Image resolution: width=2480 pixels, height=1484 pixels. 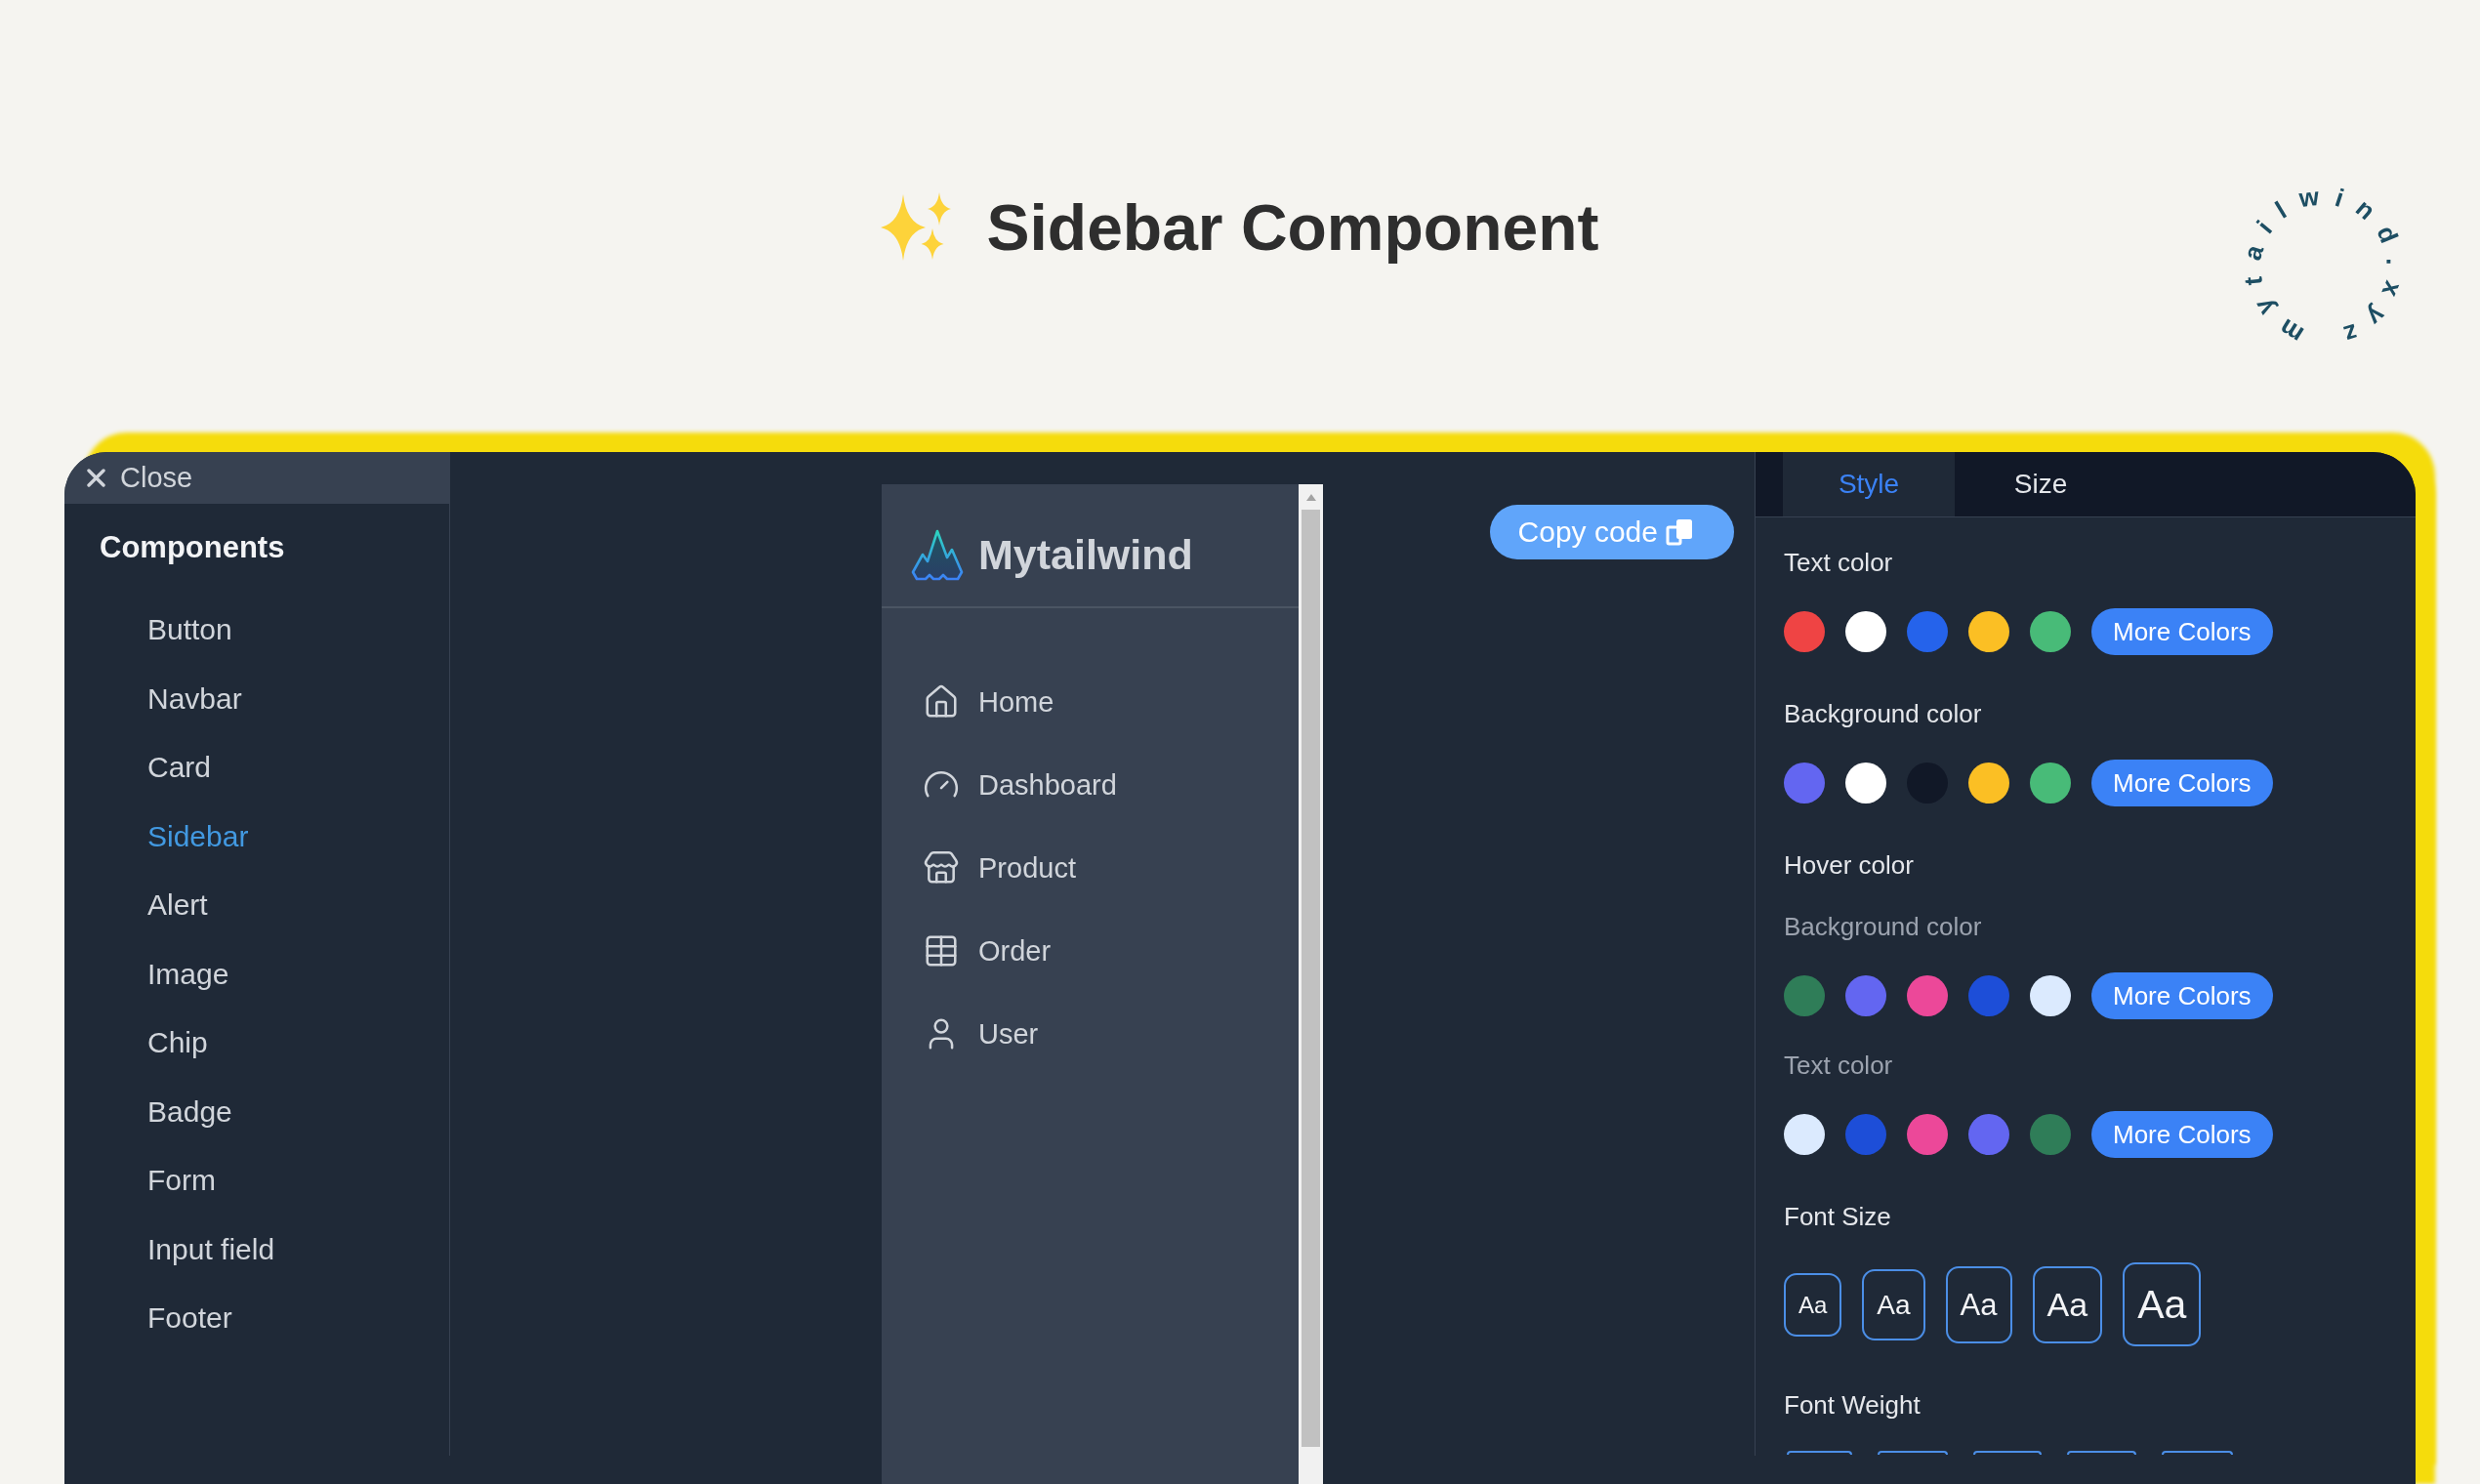 I want to click on close-button: Close, so click(x=256, y=478).